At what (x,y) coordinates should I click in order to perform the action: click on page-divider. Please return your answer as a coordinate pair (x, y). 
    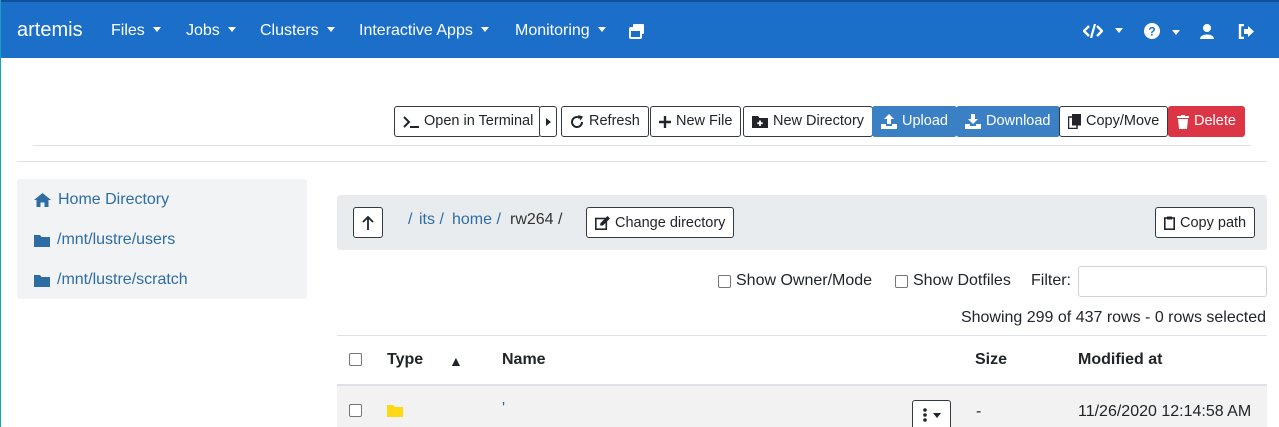
    Looking at the image, I should click on (642, 161).